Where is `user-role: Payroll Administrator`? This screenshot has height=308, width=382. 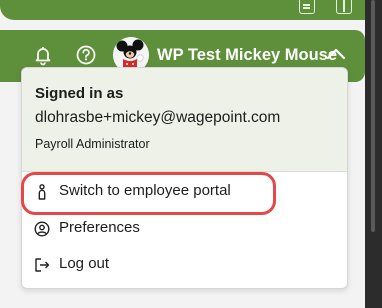
user-role: Payroll Administrator is located at coordinates (92, 144).